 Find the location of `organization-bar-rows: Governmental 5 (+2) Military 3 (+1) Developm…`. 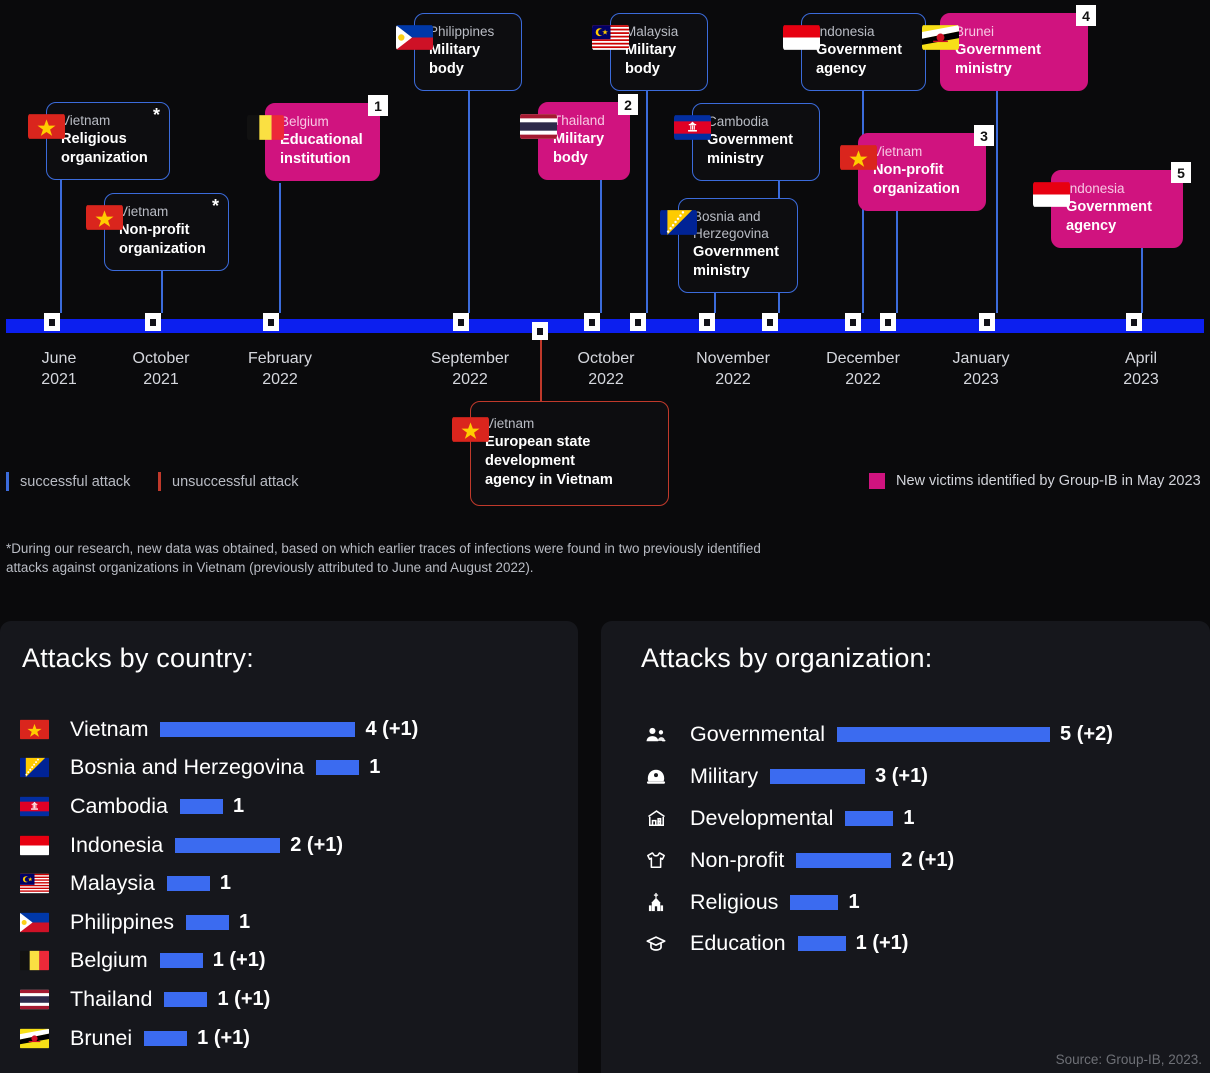

organization-bar-rows: Governmental 5 (+2) Military 3 (+1) Developm… is located at coordinates (926, 839).